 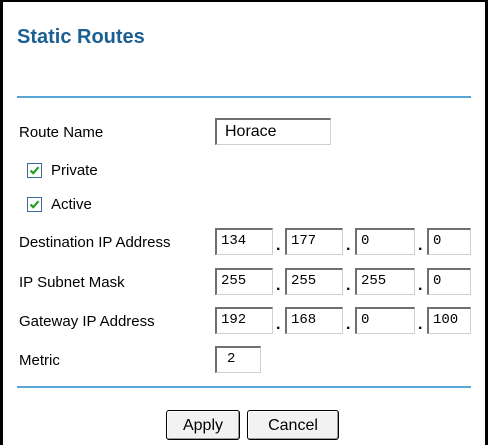 I want to click on route-name-label: Route Name, so click(x=61, y=132).